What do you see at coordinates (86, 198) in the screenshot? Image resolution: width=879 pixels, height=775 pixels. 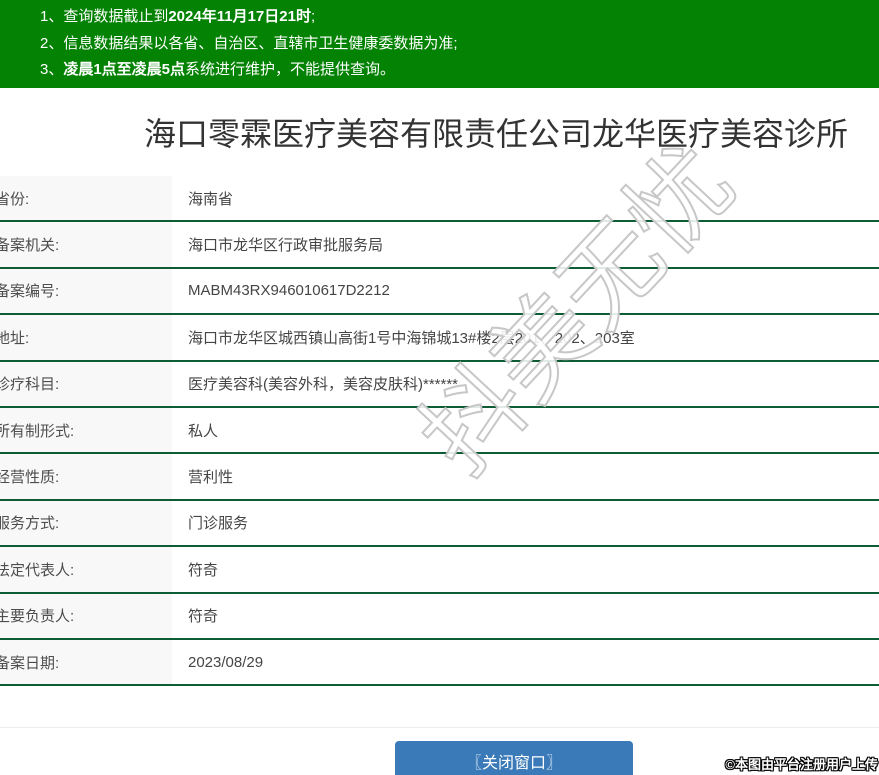 I see `row-label: 省份:` at bounding box center [86, 198].